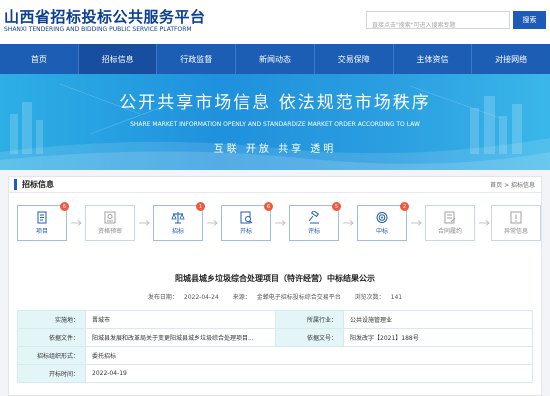  What do you see at coordinates (438, 319) in the screenshot?
I see `table-value: 公共设施管理业` at bounding box center [438, 319].